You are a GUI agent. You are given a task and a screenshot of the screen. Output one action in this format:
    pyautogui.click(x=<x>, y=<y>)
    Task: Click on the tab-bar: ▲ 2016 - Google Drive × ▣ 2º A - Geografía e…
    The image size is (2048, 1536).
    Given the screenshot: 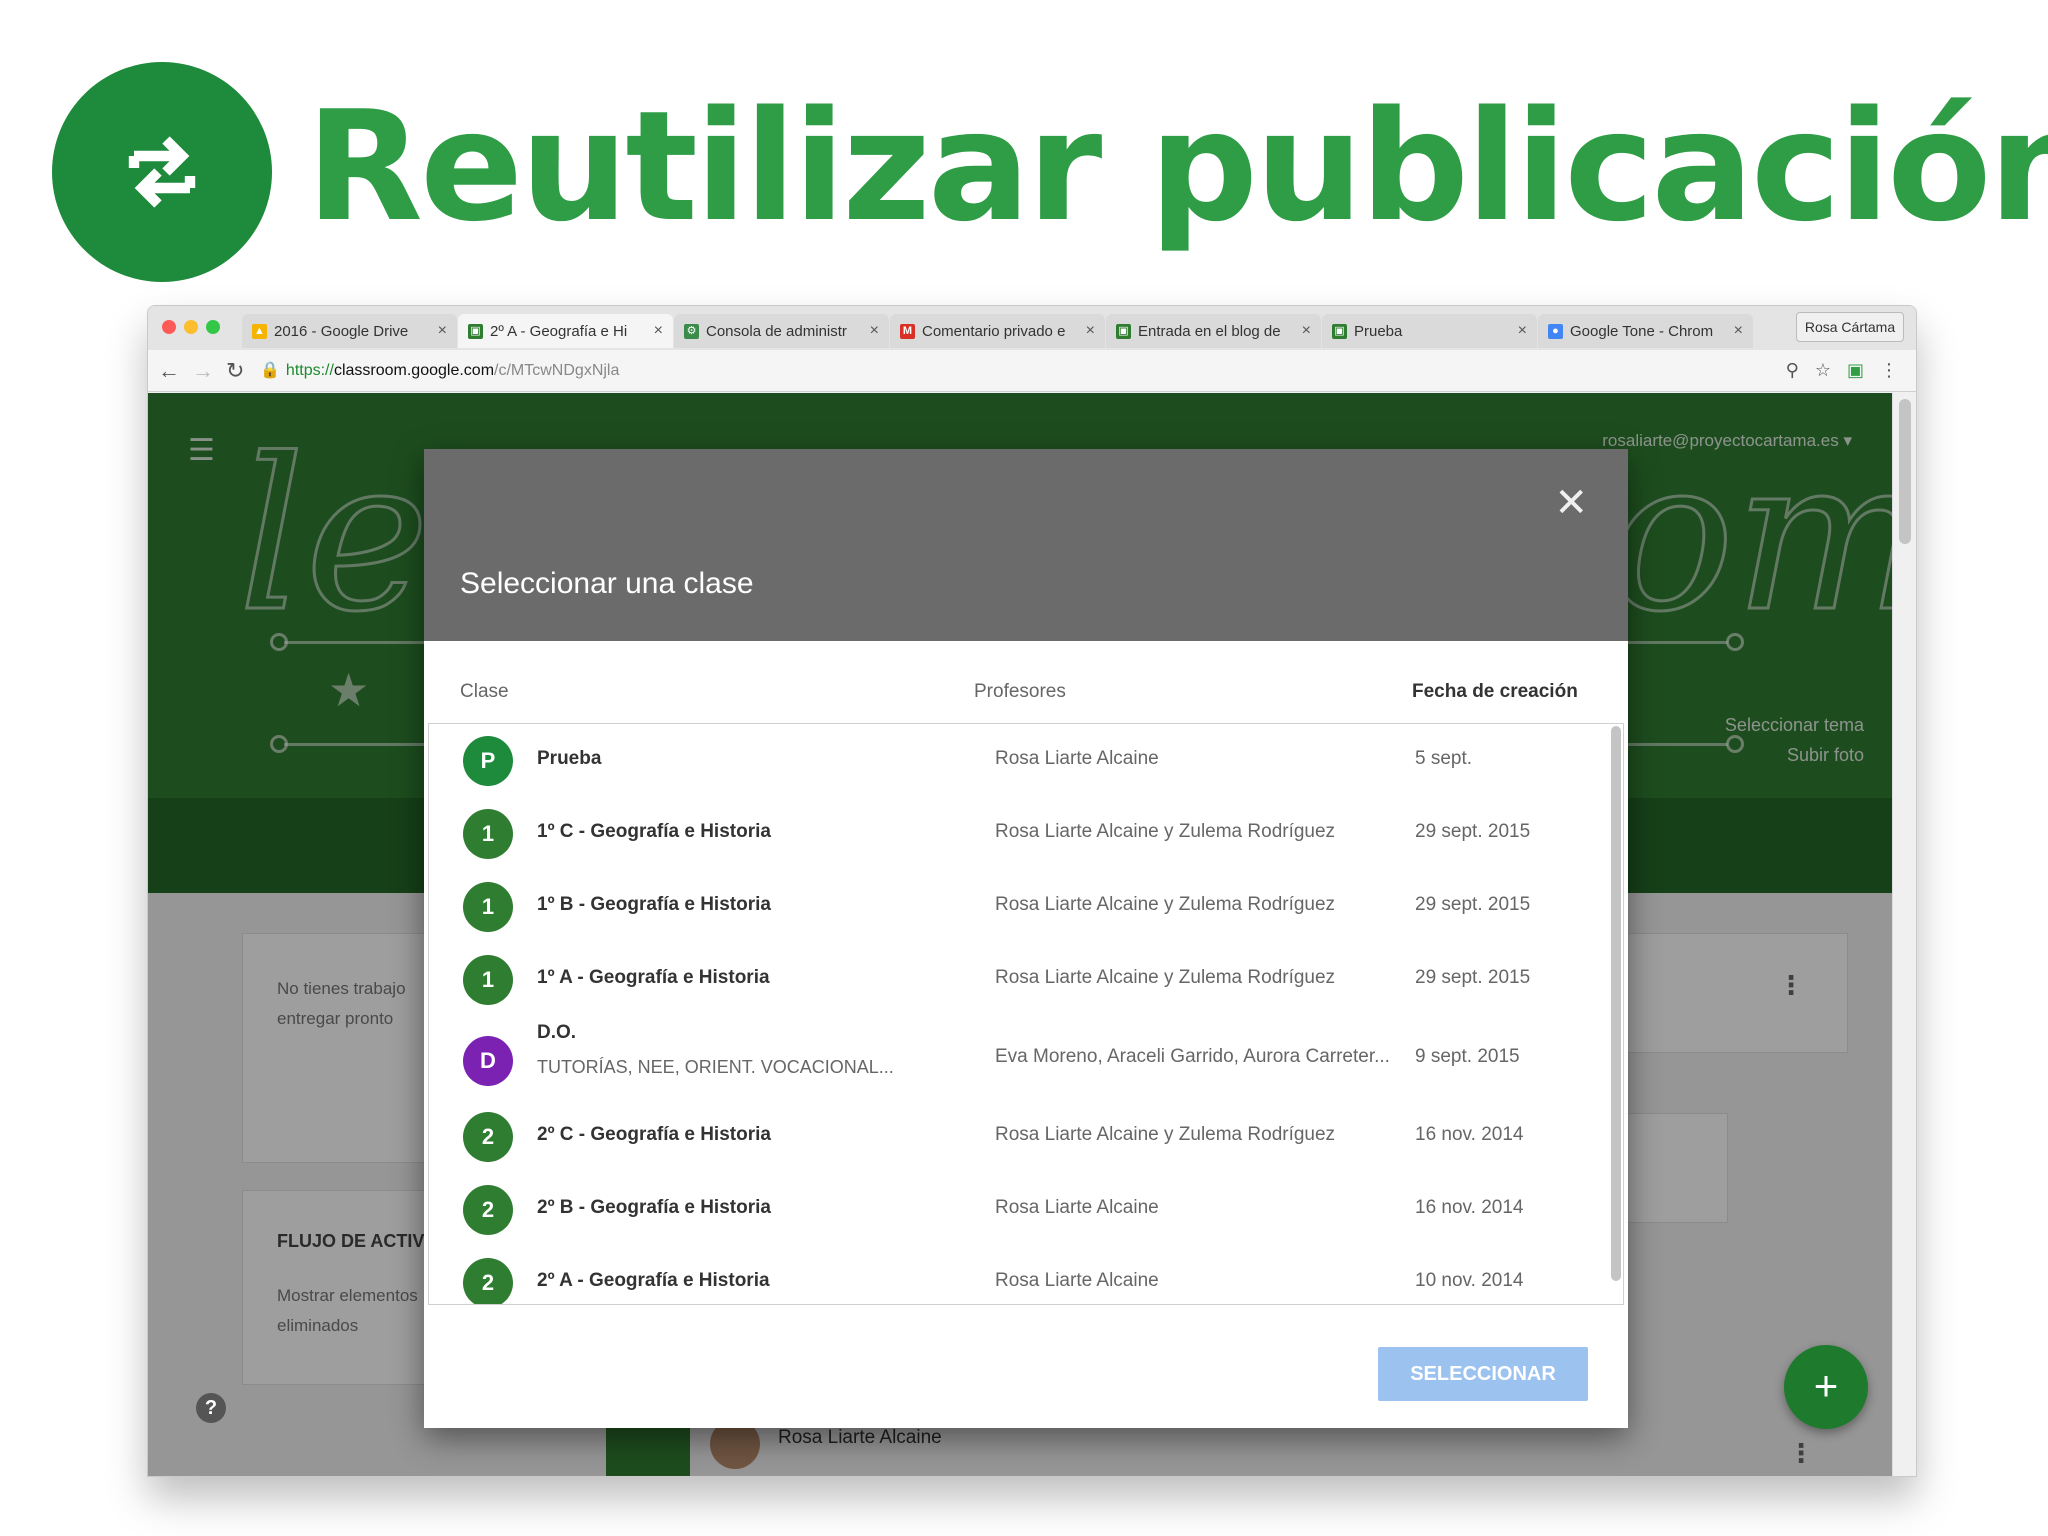 What is the action you would take?
    pyautogui.click(x=1032, y=328)
    